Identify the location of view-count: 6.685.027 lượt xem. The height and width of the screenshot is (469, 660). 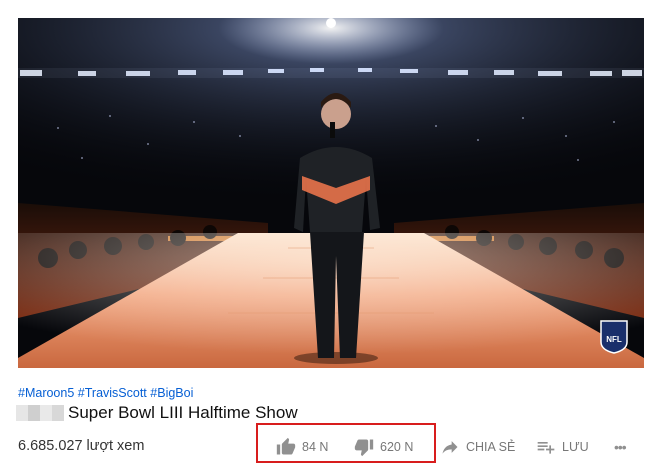
(81, 446).